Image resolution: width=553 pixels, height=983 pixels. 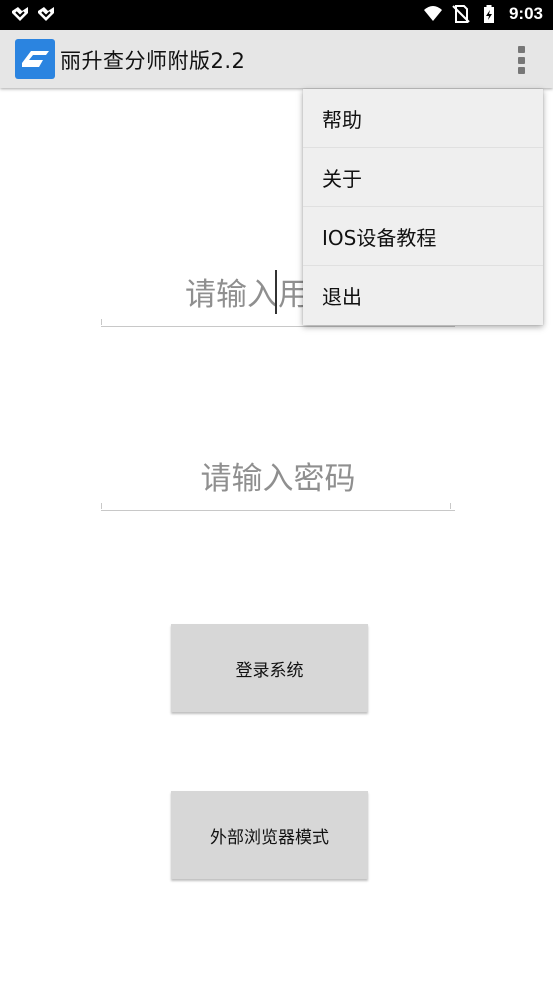 What do you see at coordinates (101, 506) in the screenshot?
I see `password-underline-left-tick` at bounding box center [101, 506].